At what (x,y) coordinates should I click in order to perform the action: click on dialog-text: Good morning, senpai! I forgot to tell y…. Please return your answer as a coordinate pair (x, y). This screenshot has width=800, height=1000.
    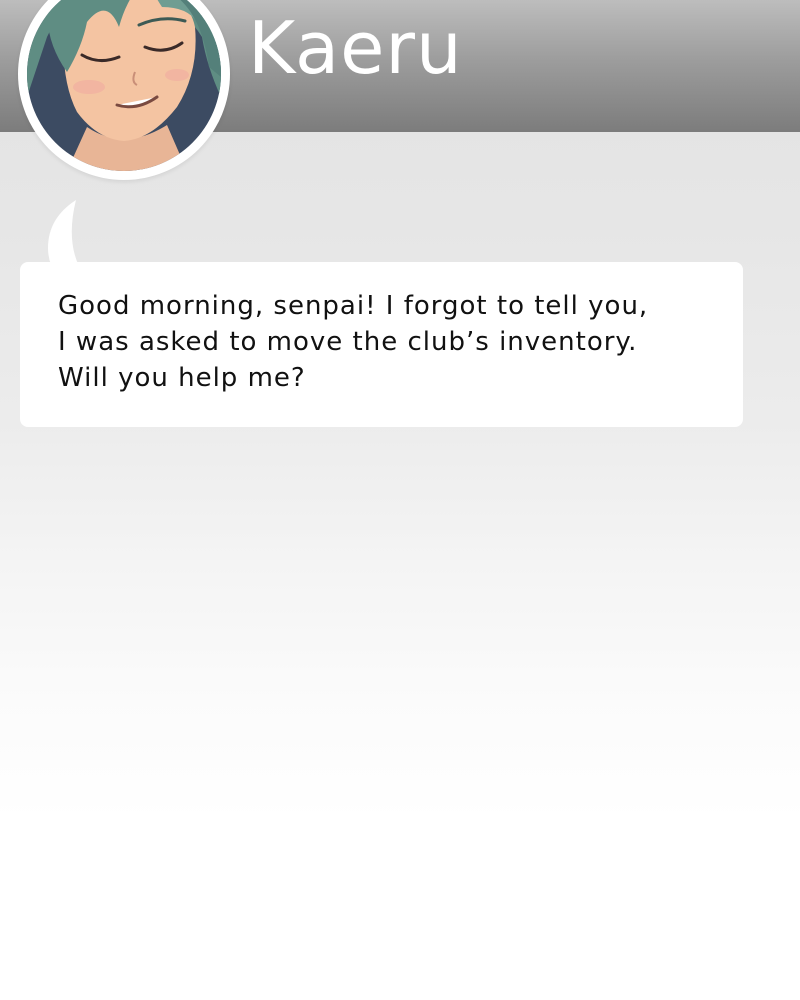
    Looking at the image, I should click on (393, 342).